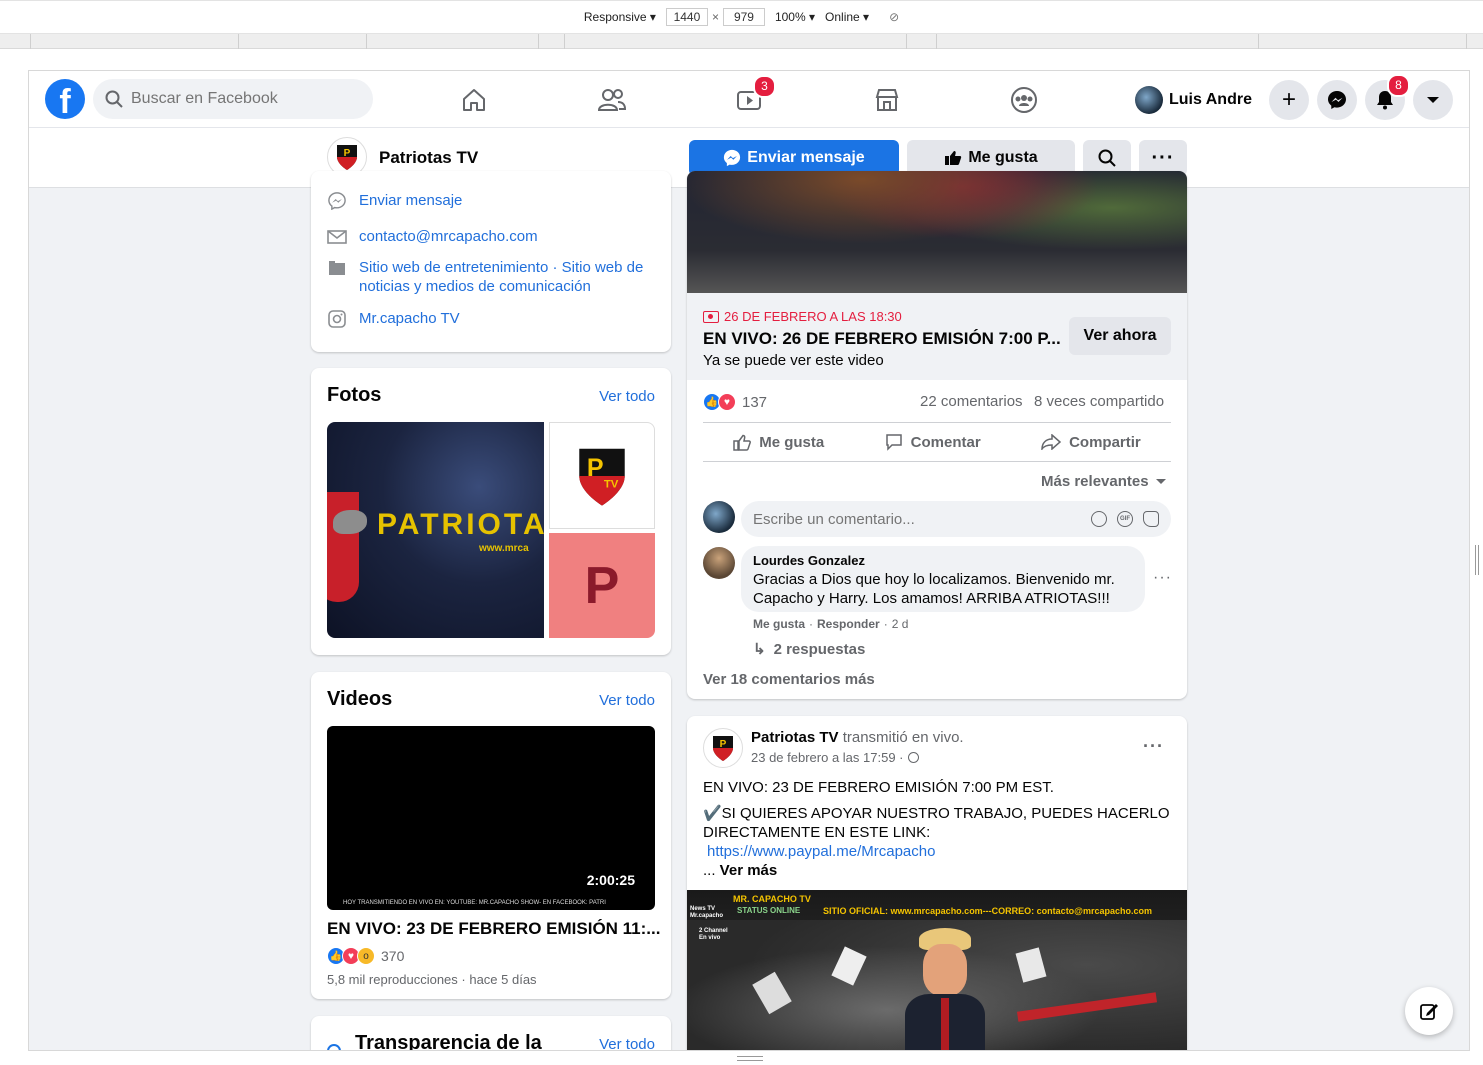 Image resolution: width=1483 pixels, height=1065 pixels. What do you see at coordinates (848, 624) in the screenshot?
I see `comment-reply-link: Responder` at bounding box center [848, 624].